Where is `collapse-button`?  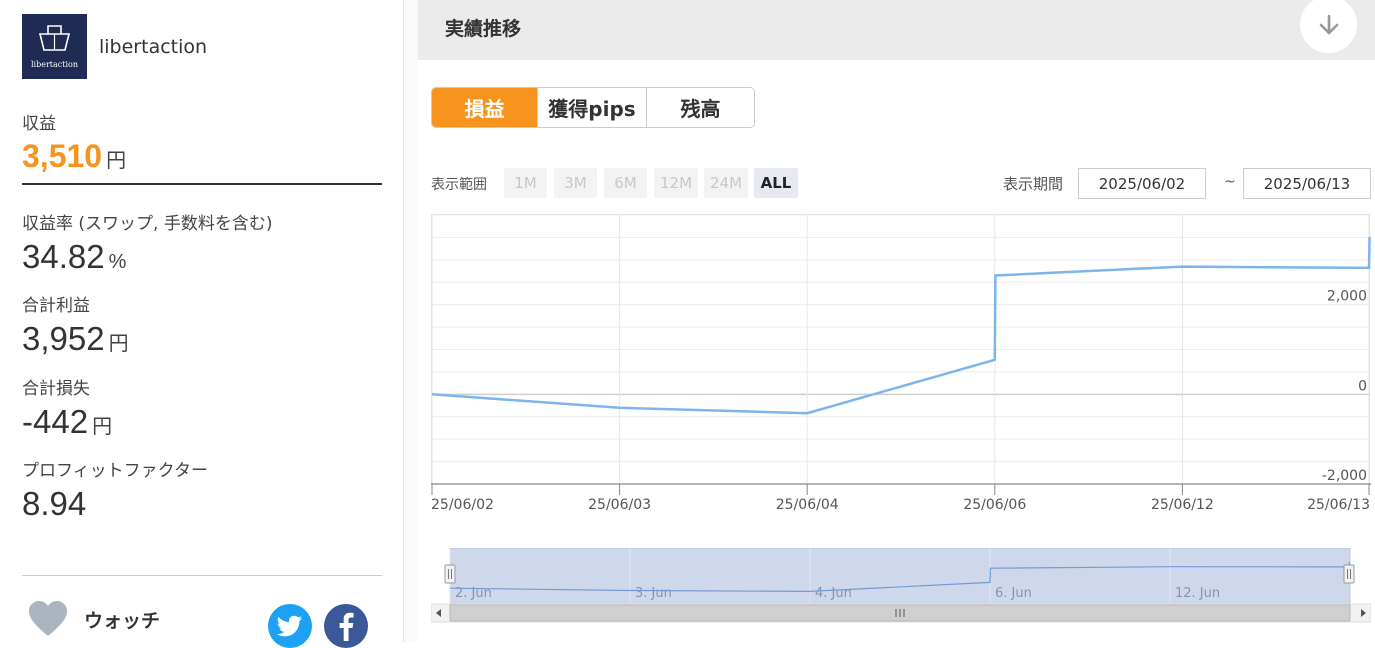
collapse-button is located at coordinates (1328, 26).